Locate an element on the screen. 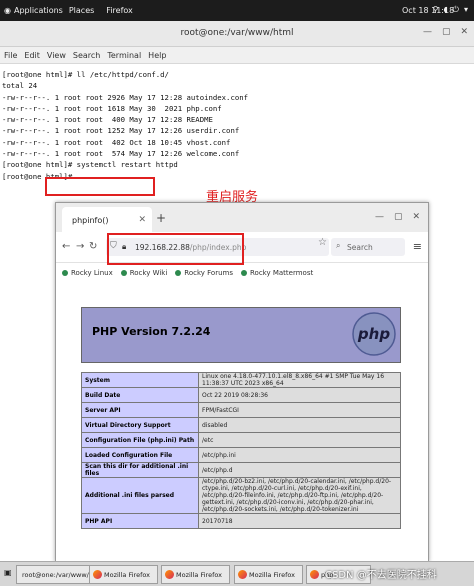 The height and width of the screenshot is (586, 474). menu-help: Help is located at coordinates (157, 55).